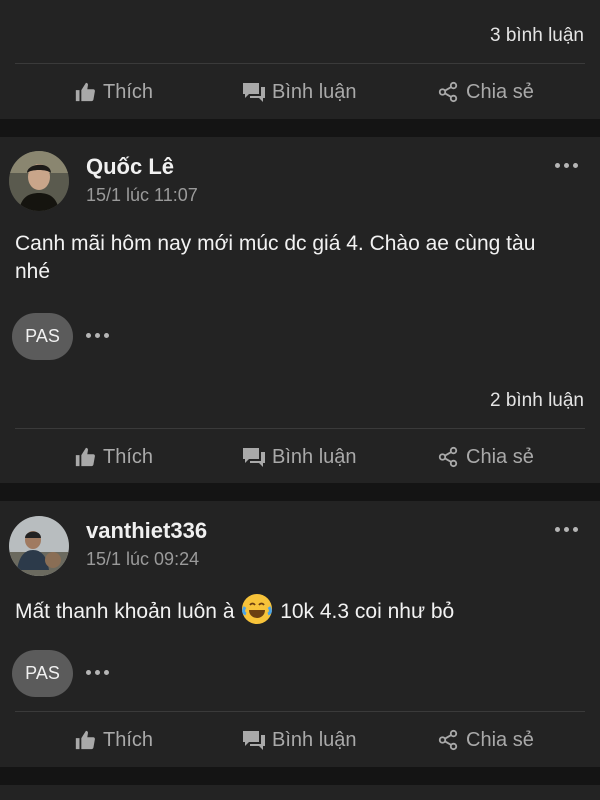 Image resolution: width=600 pixels, height=800 pixels. I want to click on author-name: Quốc Lê, so click(130, 167).